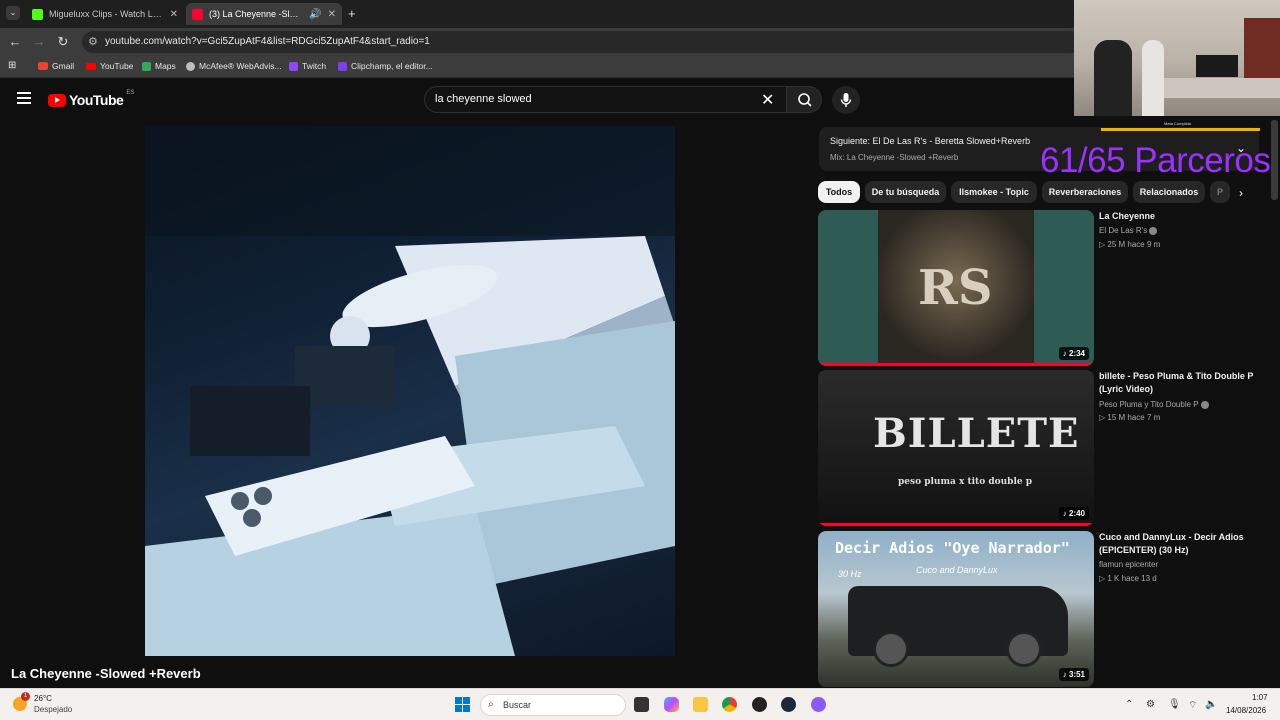 This screenshot has width=1280, height=720. What do you see at coordinates (43, 698) in the screenshot?
I see `weather-temp: 26°C` at bounding box center [43, 698].